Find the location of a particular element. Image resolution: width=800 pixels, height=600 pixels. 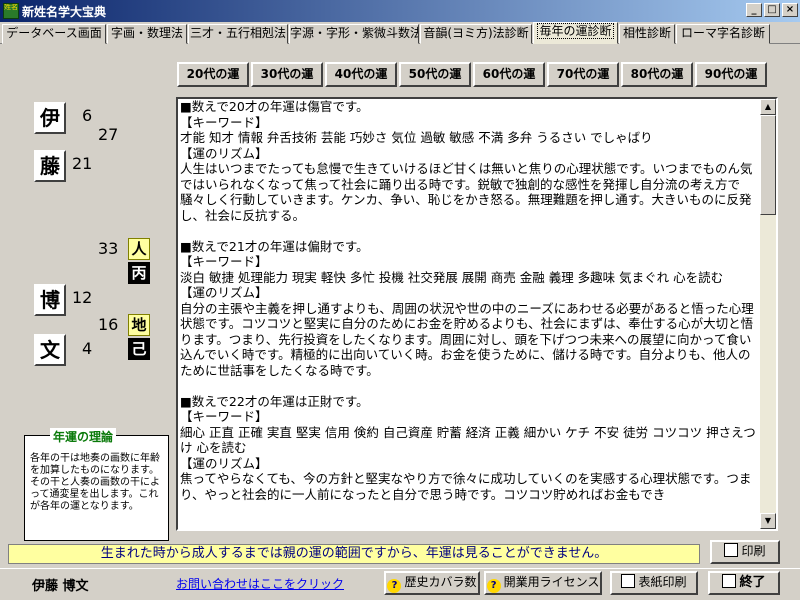

vertical-scrollbar: ▲ ▼ is located at coordinates (768, 314).